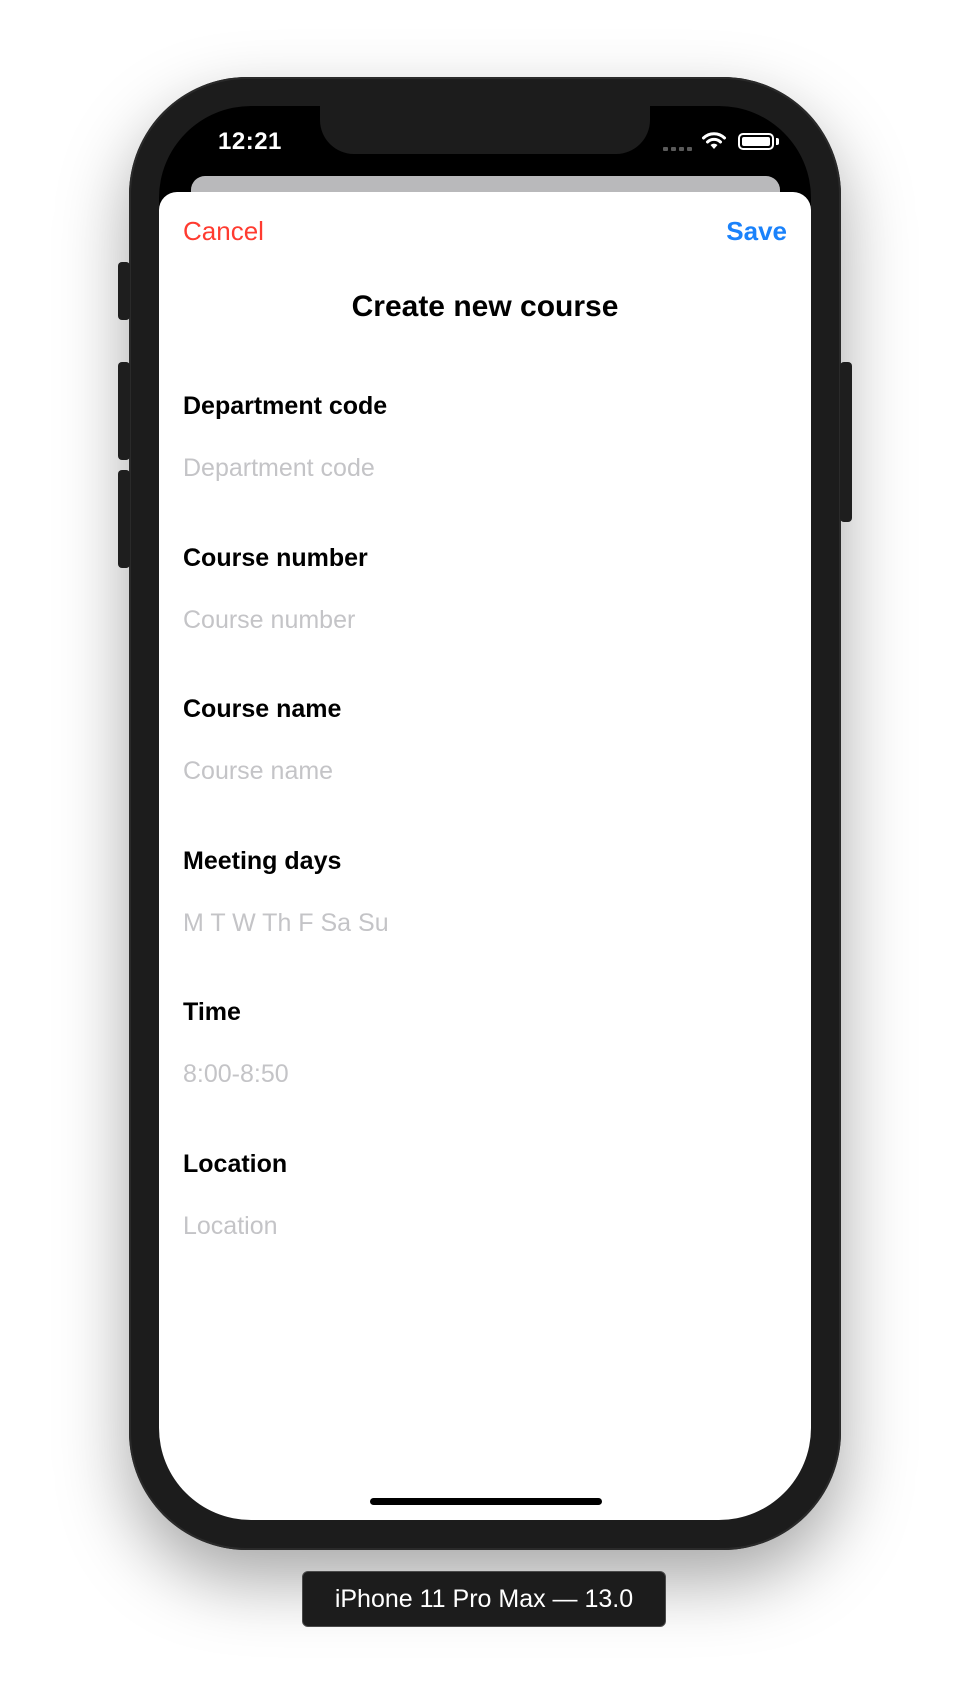 This screenshot has width=970, height=1700. I want to click on wifi-icon, so click(714, 140).